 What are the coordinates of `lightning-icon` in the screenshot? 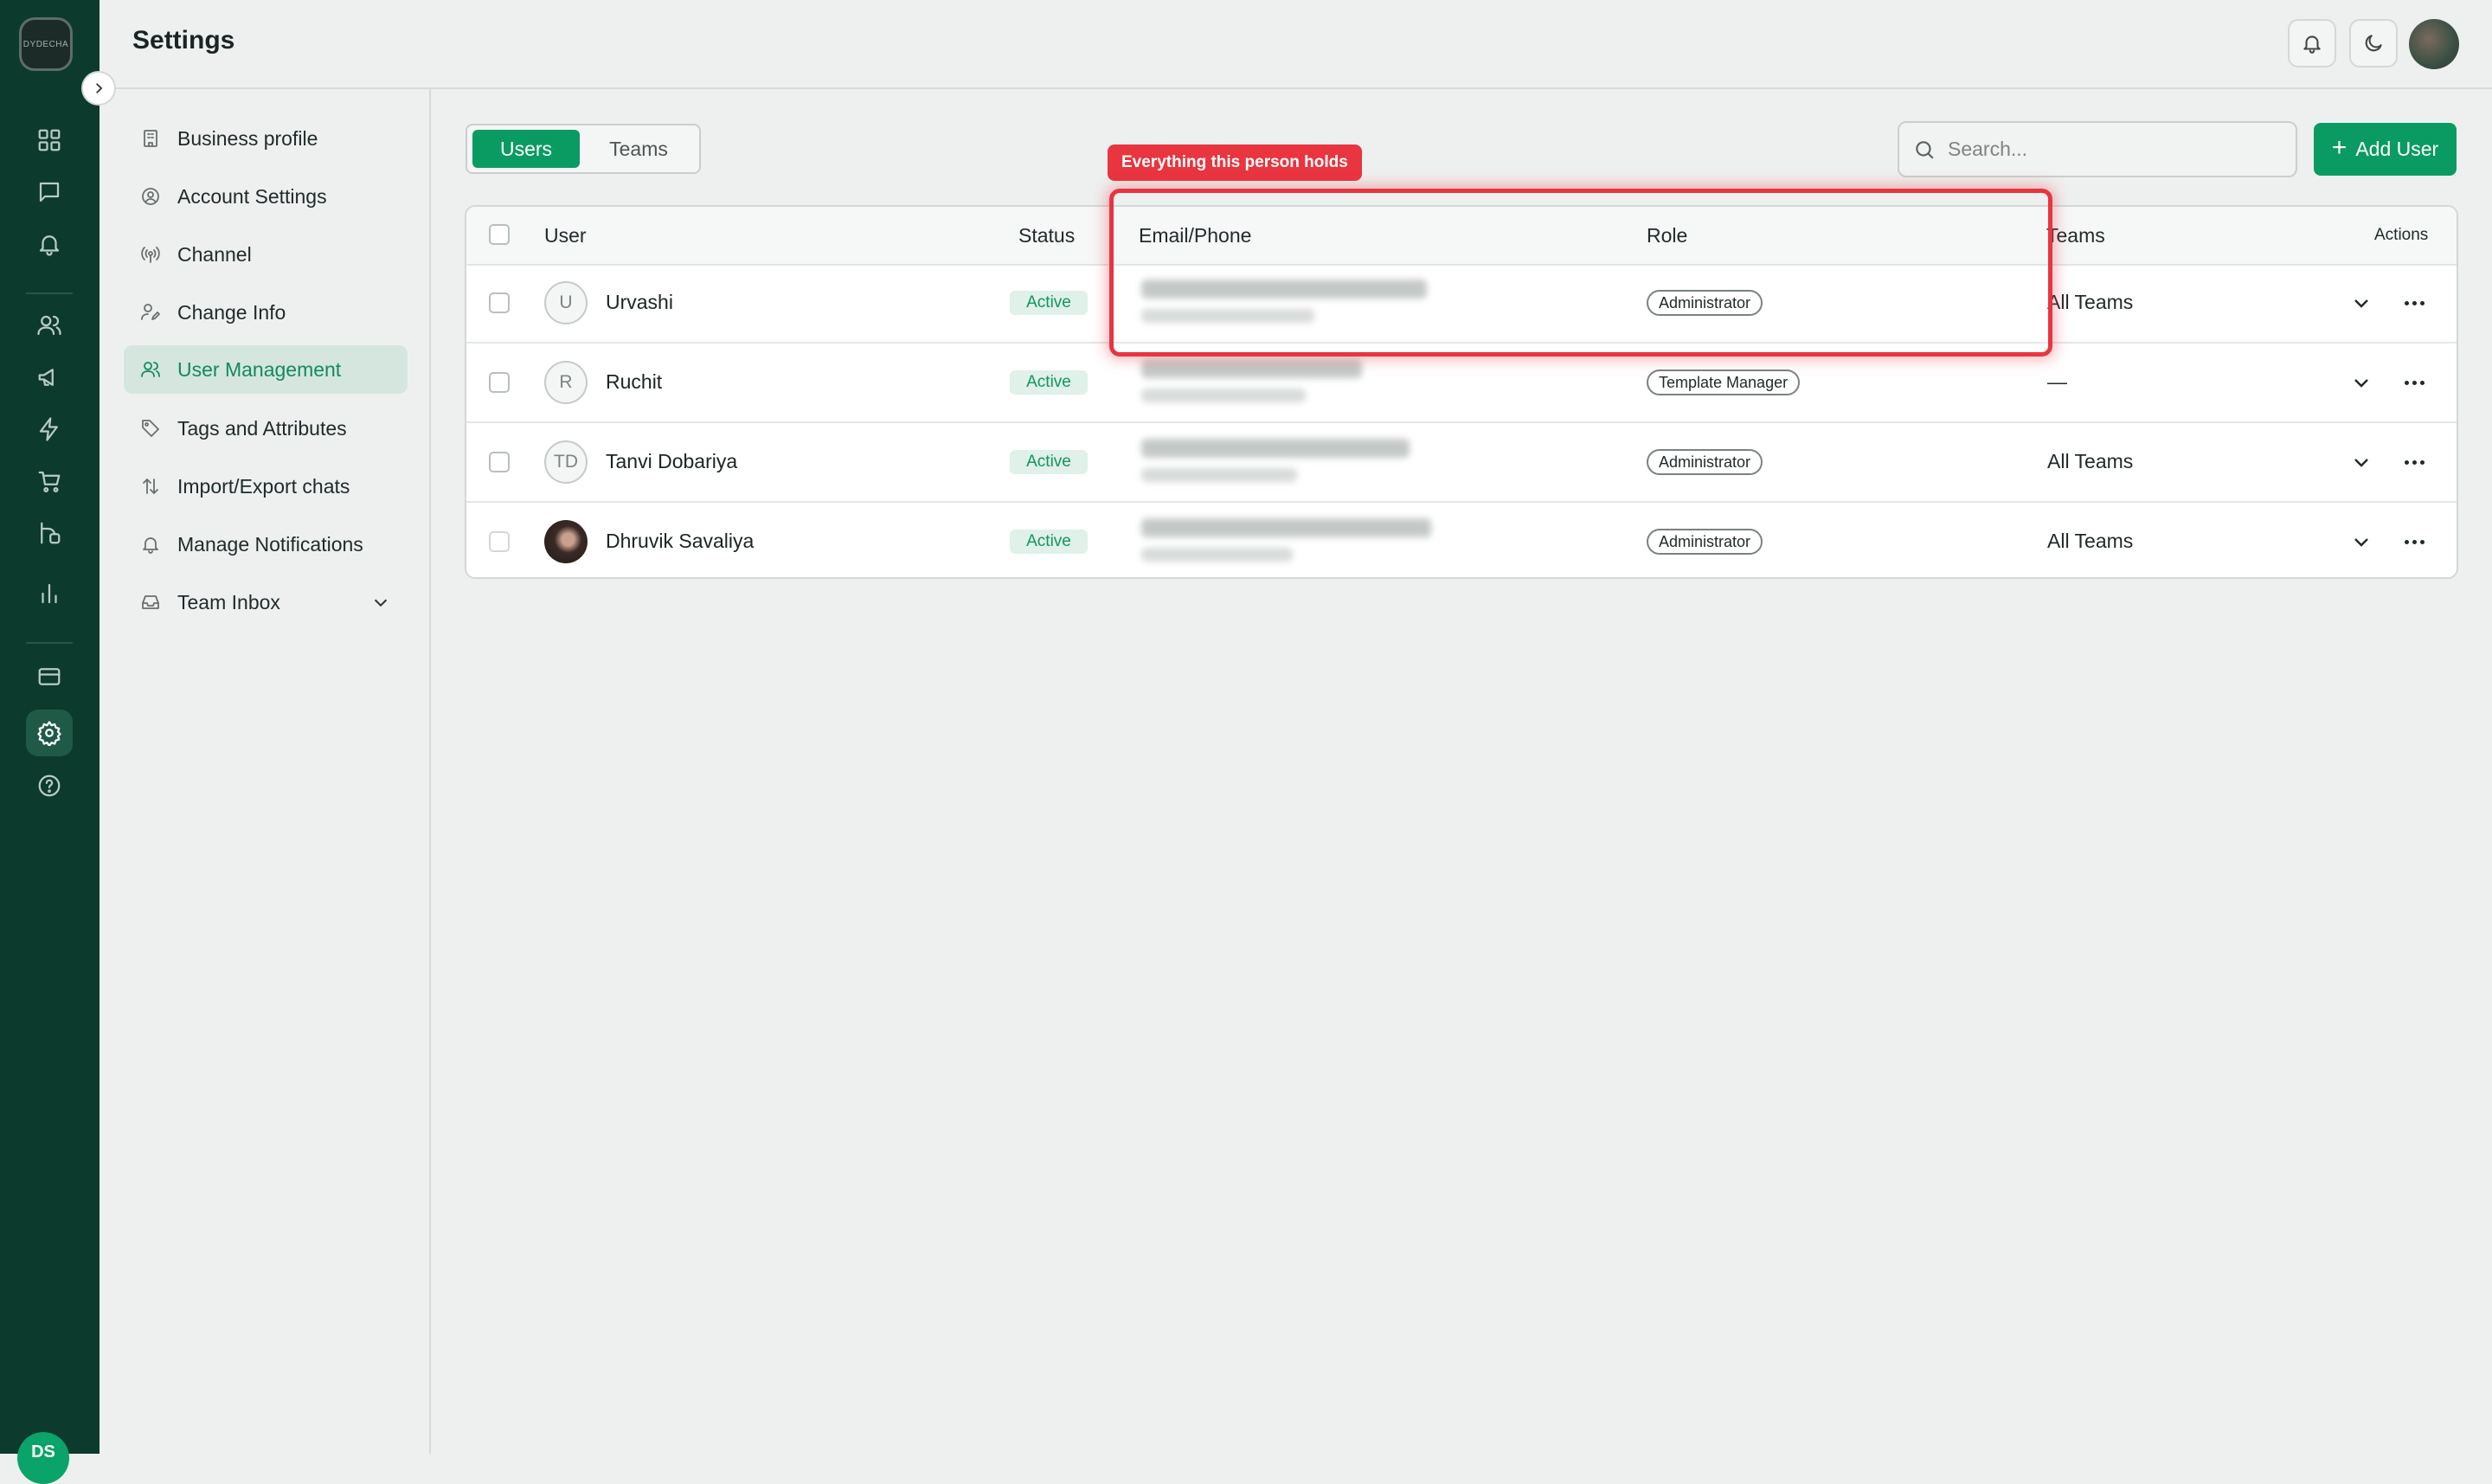 It's located at (50, 429).